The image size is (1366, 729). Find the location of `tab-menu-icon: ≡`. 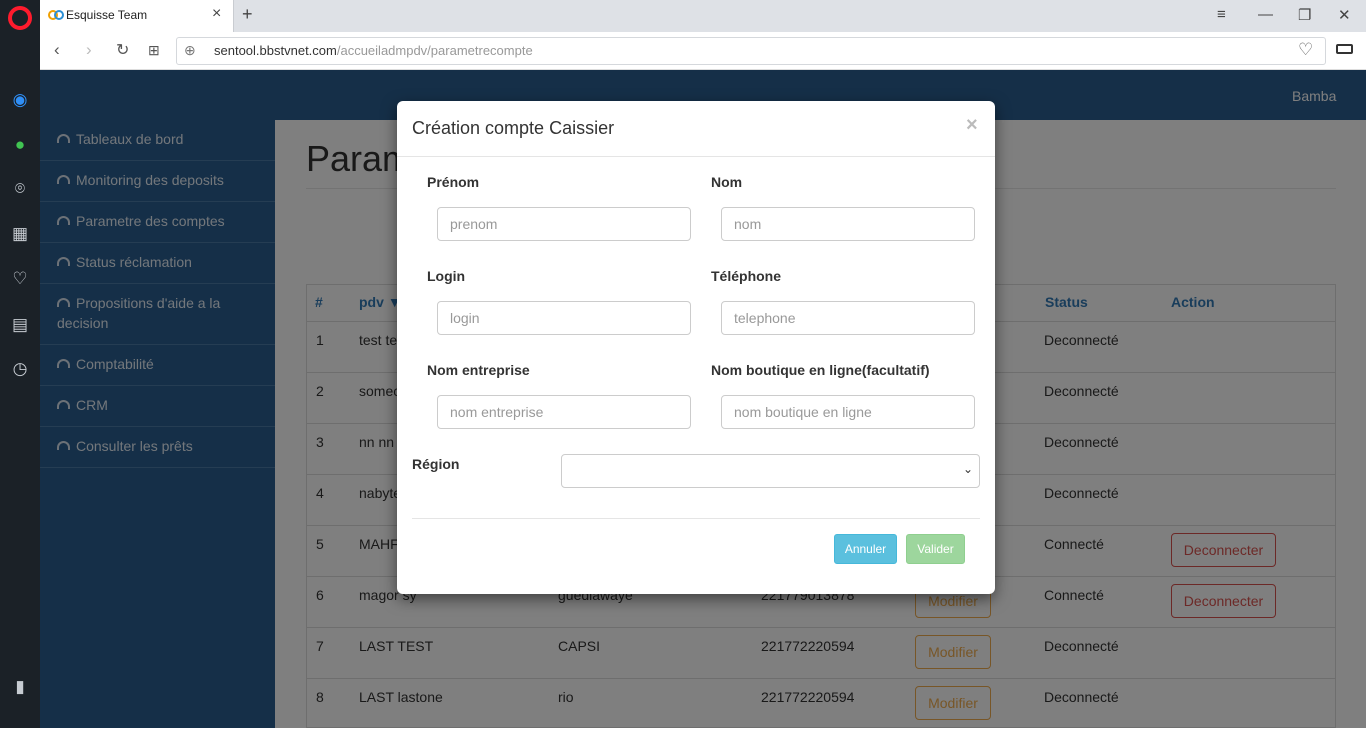

tab-menu-icon: ≡ is located at coordinates (1221, 14).